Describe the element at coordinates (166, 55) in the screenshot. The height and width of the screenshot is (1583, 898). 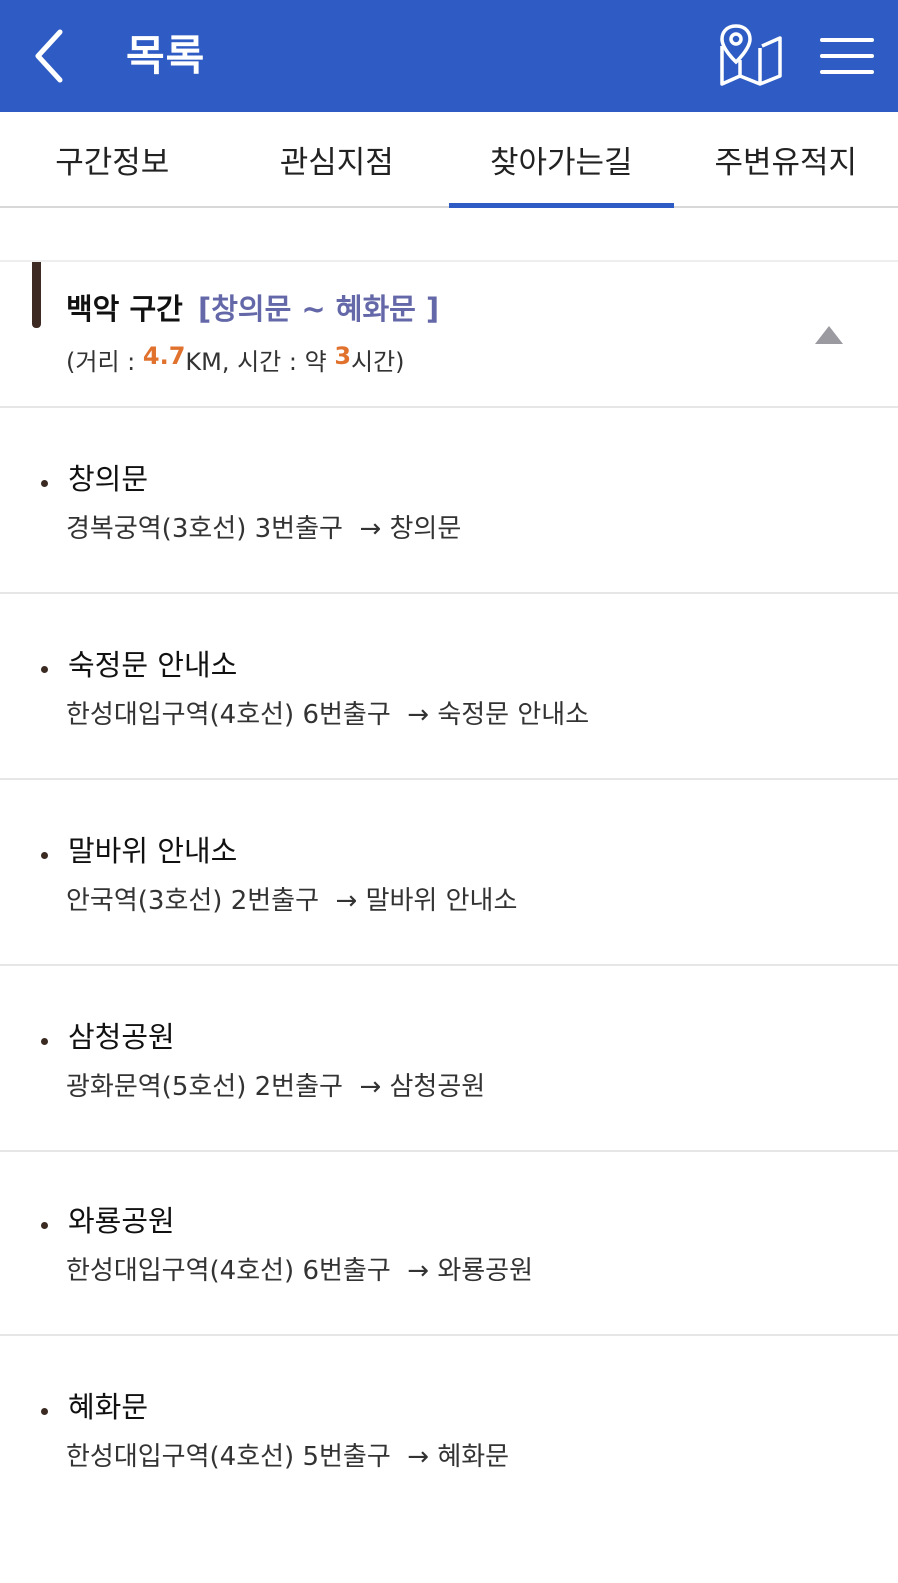
I see `page-title: 목록` at that location.